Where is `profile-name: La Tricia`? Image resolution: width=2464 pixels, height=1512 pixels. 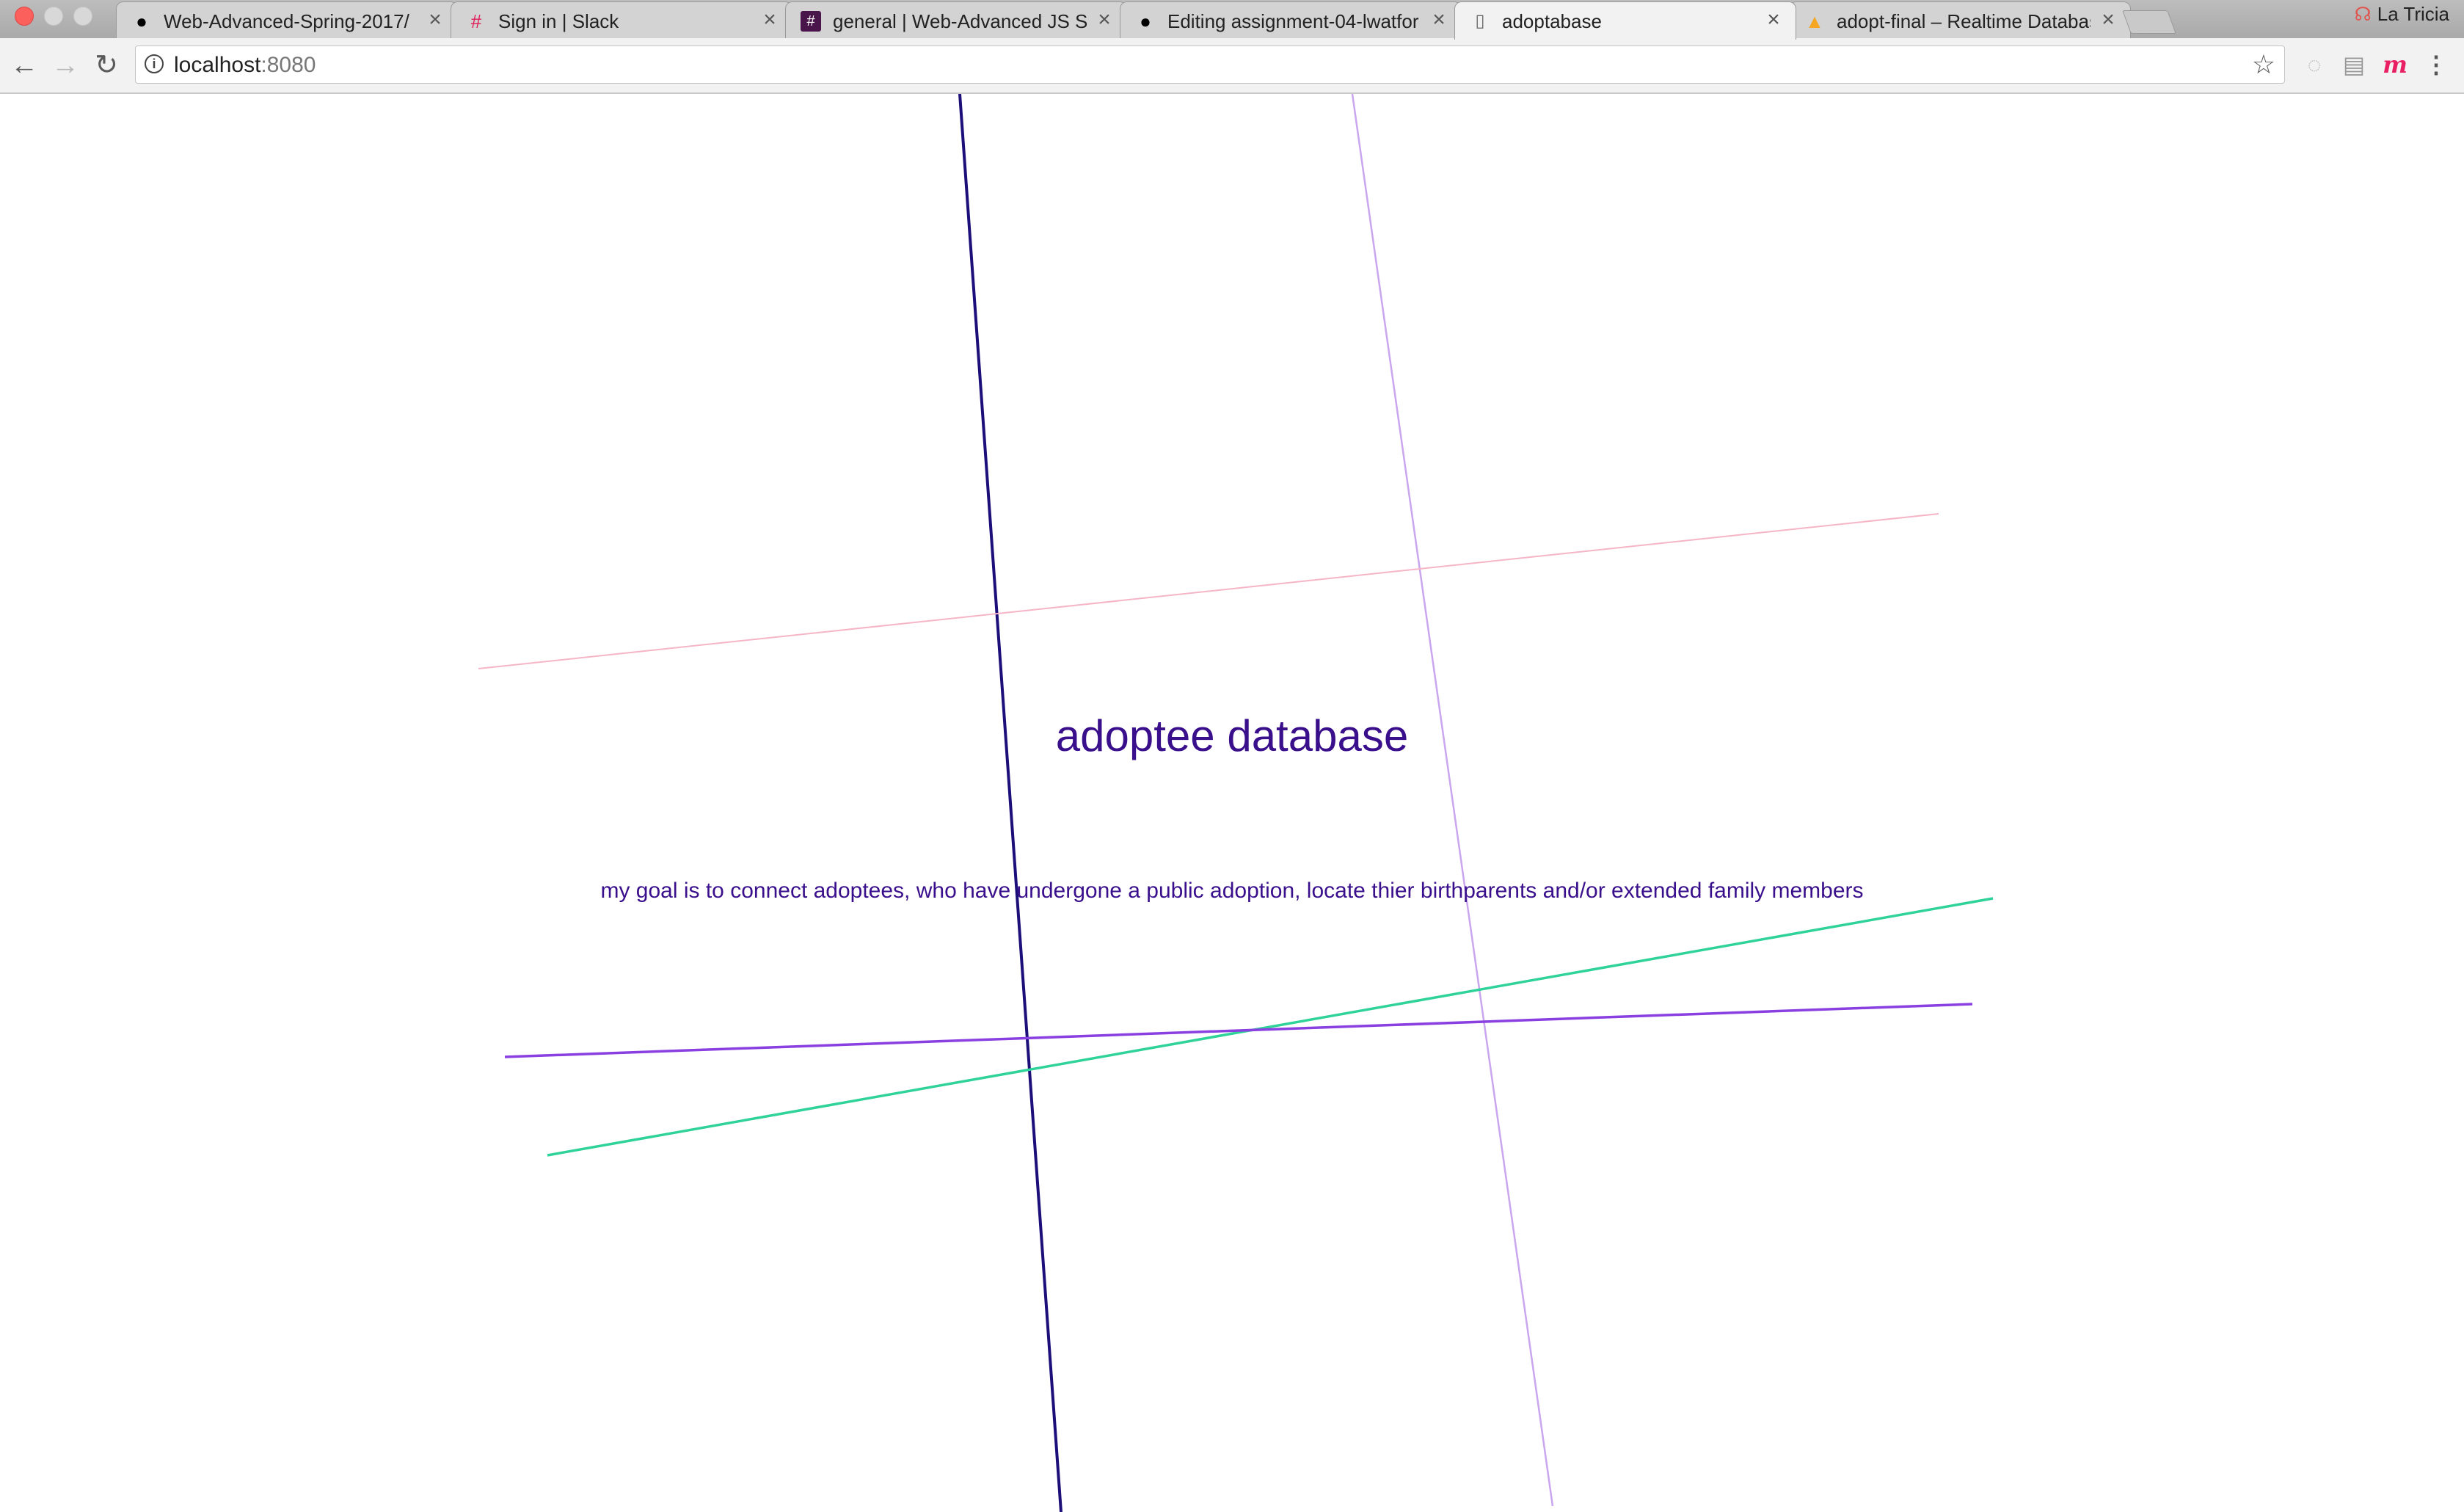 profile-name: La Tricia is located at coordinates (2413, 14).